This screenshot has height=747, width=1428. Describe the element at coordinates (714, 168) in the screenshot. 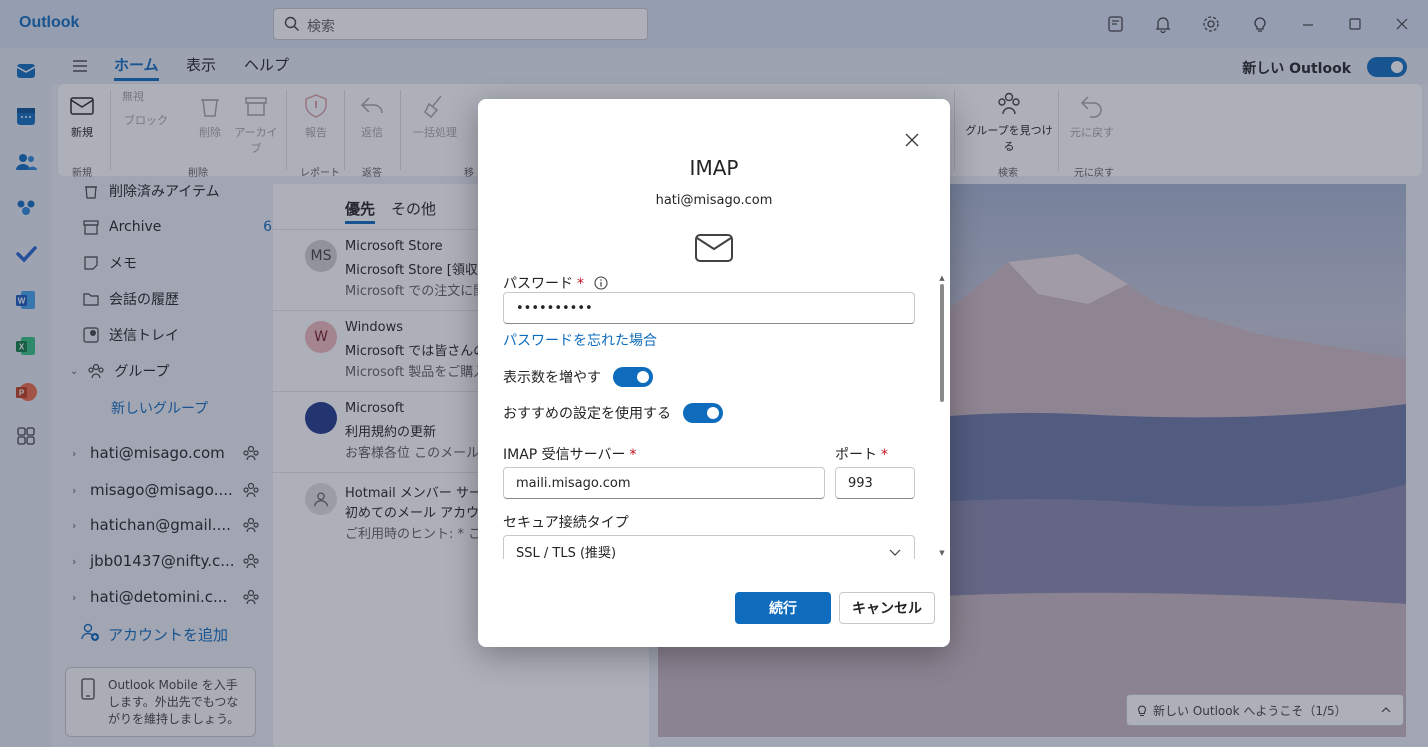

I see `dialog-title: IMAP` at that location.